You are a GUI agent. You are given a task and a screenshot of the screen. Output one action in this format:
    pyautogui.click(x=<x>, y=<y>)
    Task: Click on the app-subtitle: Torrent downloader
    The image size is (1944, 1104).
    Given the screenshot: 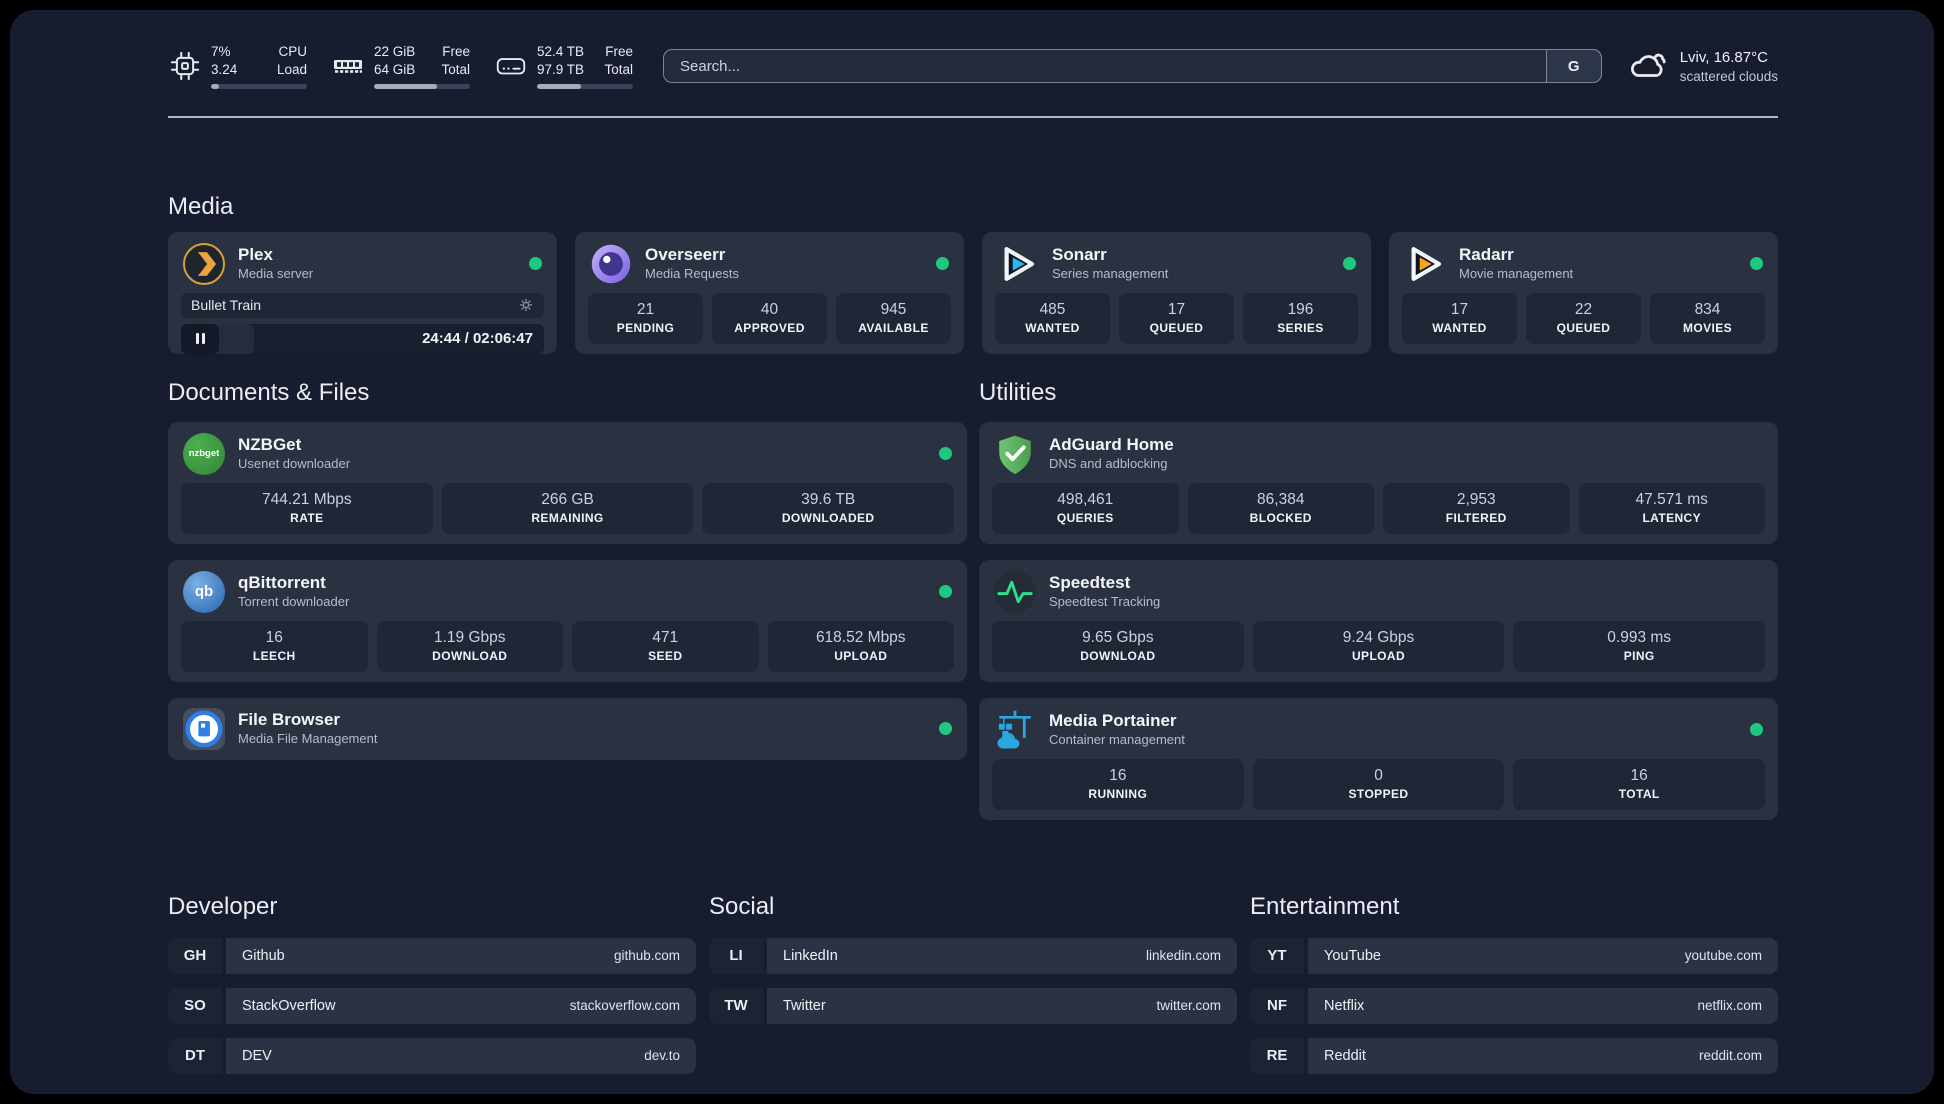 What is the action you would take?
    pyautogui.click(x=294, y=601)
    